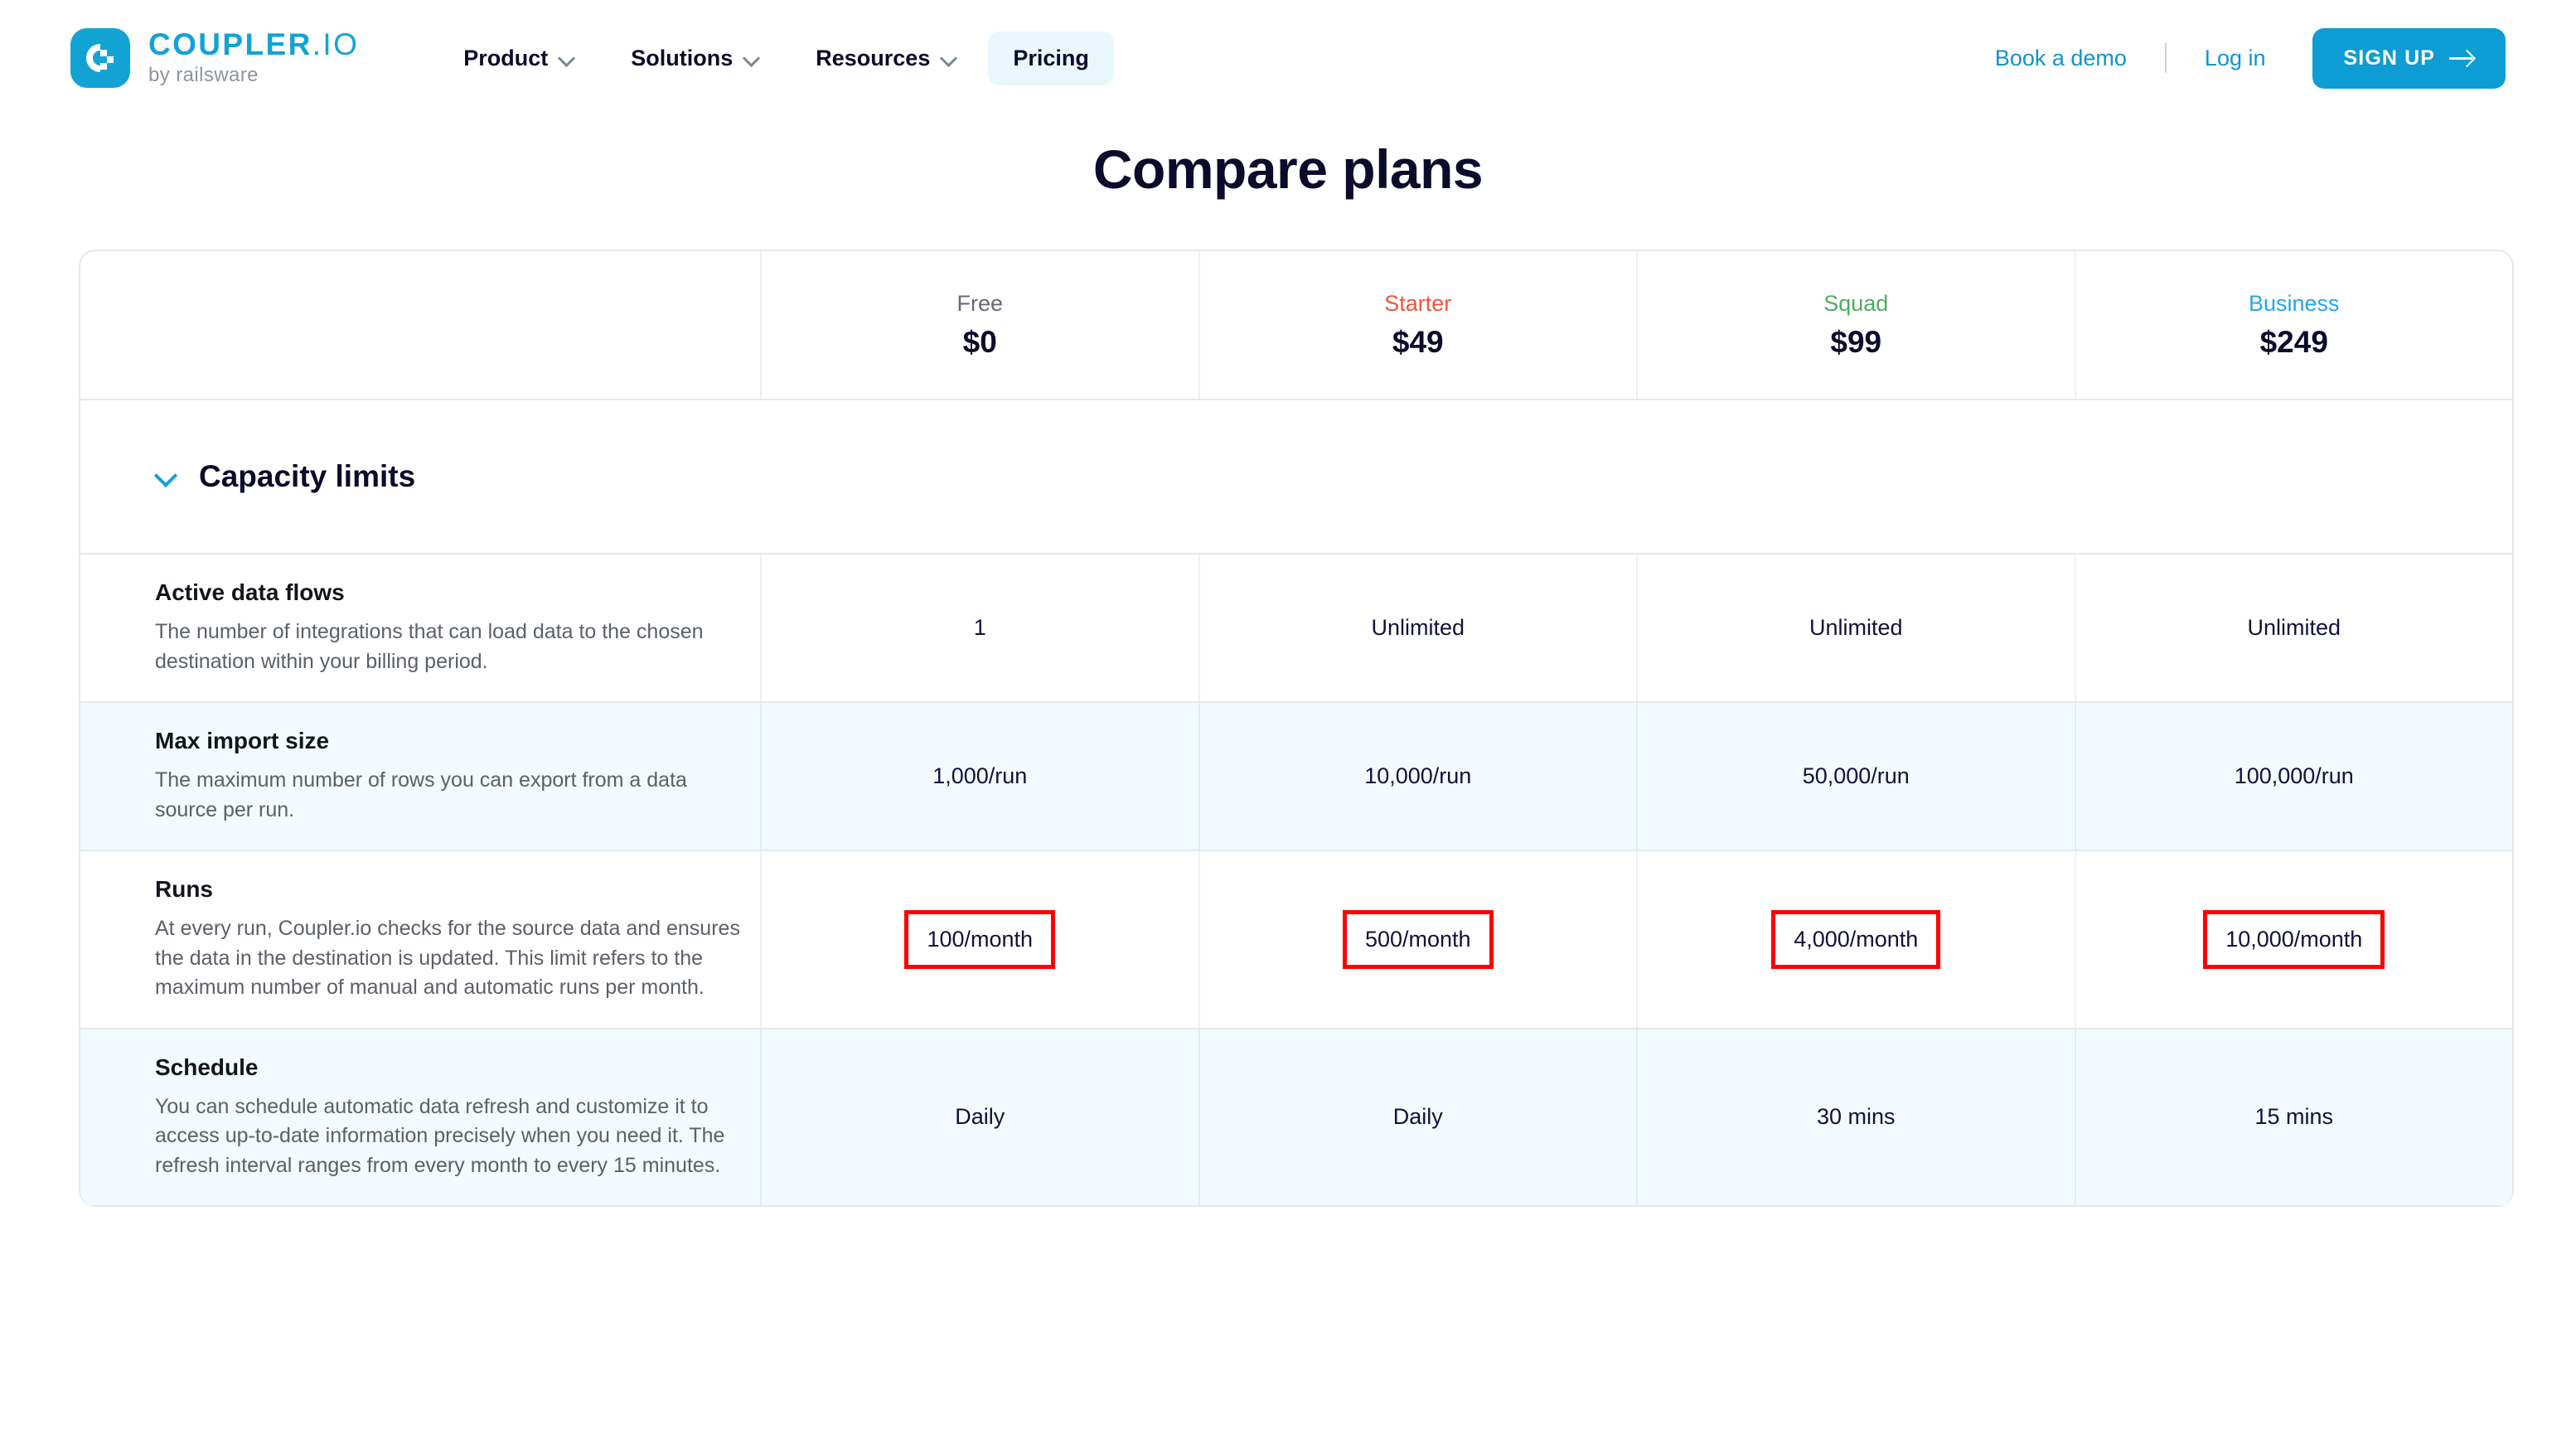 This screenshot has height=1429, width=2576. I want to click on feature-value-cell-business: 100,000/run, so click(2293, 777).